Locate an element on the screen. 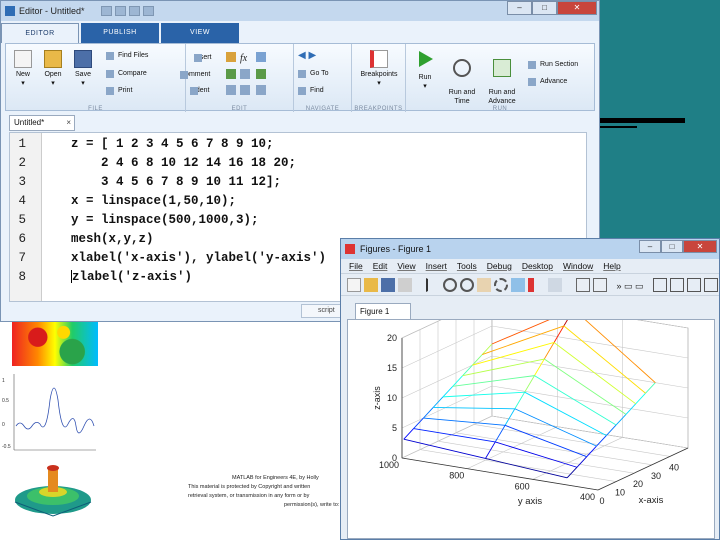 The image size is (720, 543). go-to-button: Go To is located at coordinates (313, 73).